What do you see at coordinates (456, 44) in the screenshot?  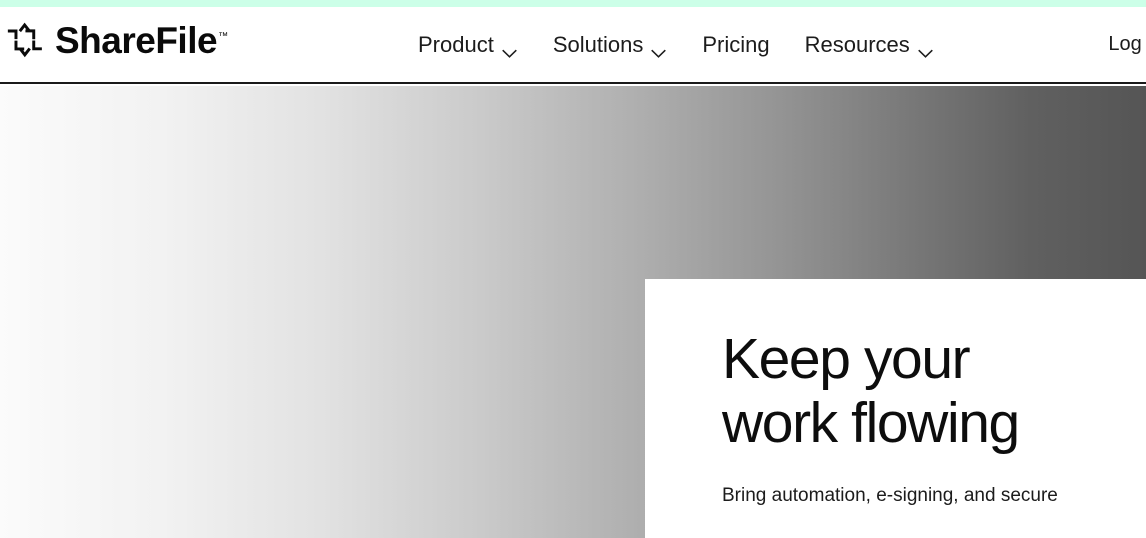 I see `nav-item-product-label: Product` at bounding box center [456, 44].